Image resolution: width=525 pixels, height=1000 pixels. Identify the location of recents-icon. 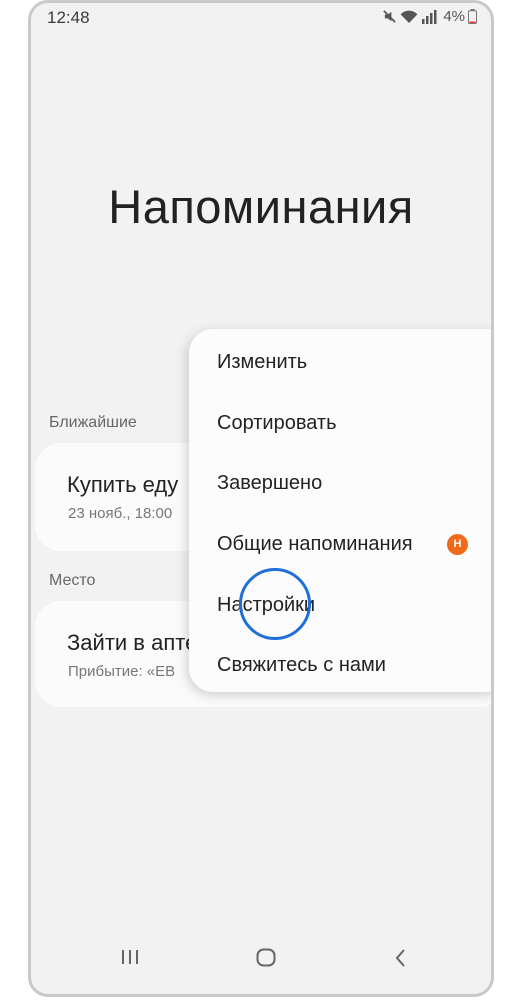
(130, 959).